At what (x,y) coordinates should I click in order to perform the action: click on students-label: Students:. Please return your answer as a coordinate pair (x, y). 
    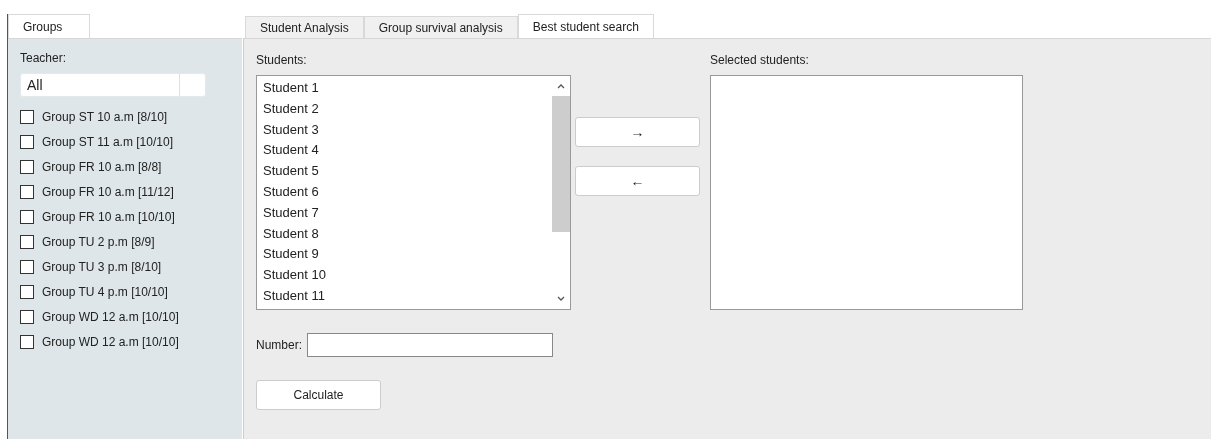
    Looking at the image, I should click on (282, 60).